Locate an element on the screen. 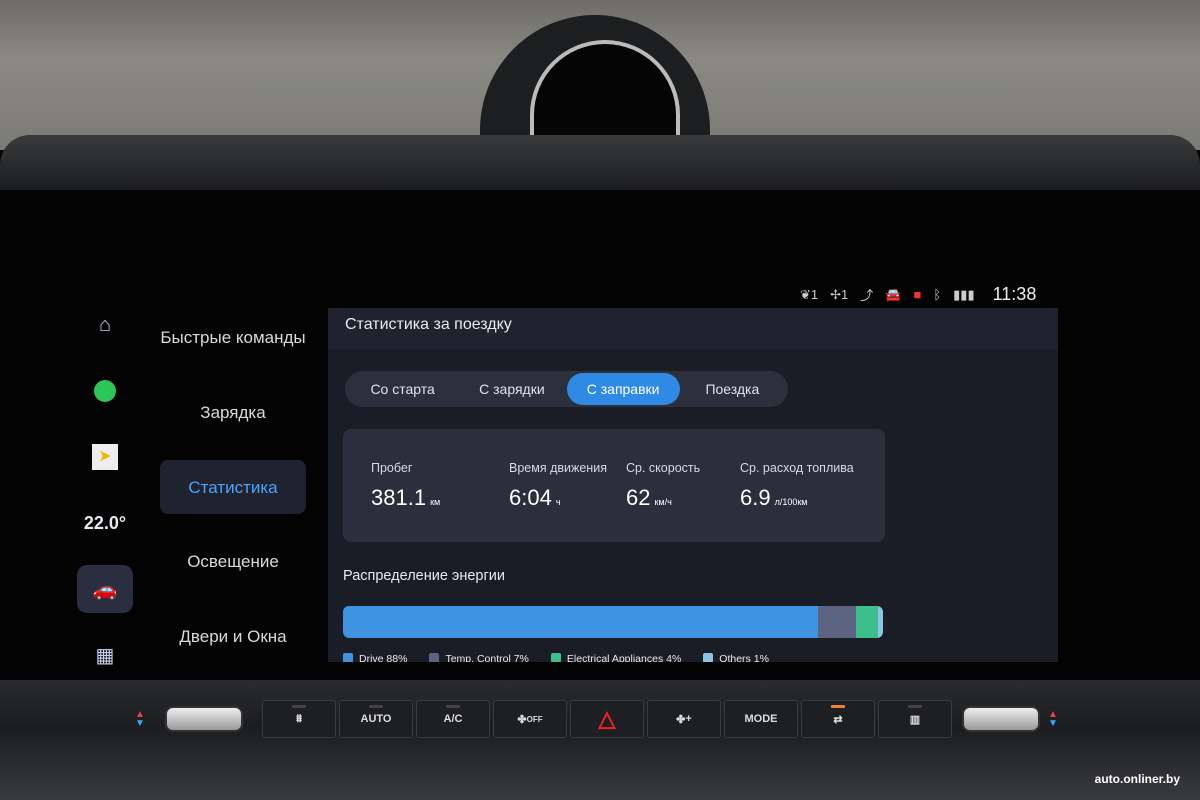 Image resolution: width=1200 pixels, height=800 pixels. menu-item-lighting: Освещение is located at coordinates (233, 561).